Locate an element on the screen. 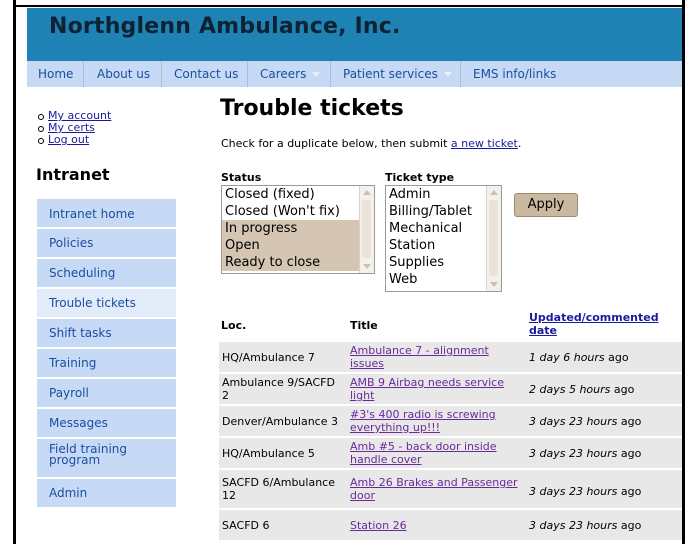 This screenshot has width=687, height=544. status-option-selected: Open is located at coordinates (298, 245).